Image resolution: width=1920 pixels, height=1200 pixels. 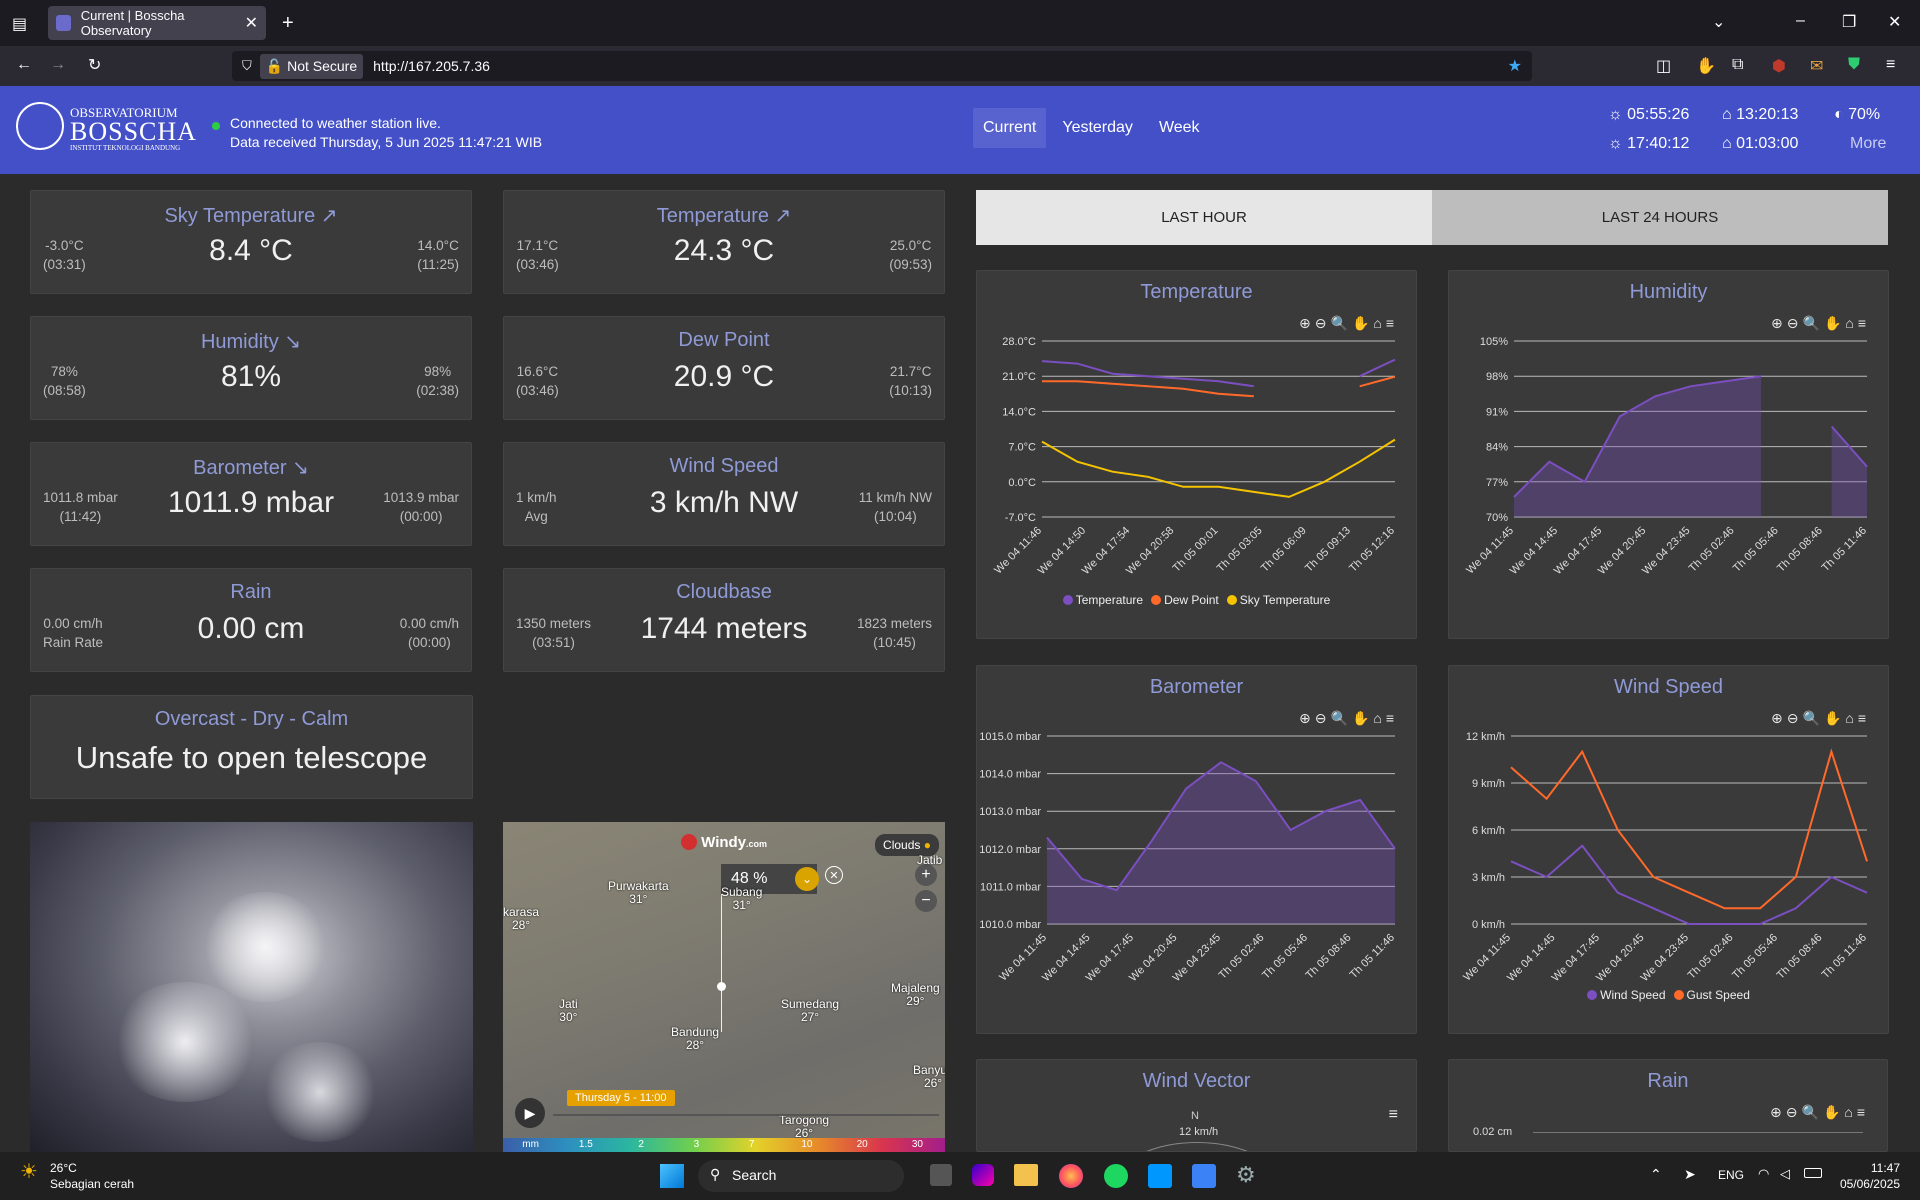 I want to click on rain-title: Rain, so click(x=1668, y=1081).